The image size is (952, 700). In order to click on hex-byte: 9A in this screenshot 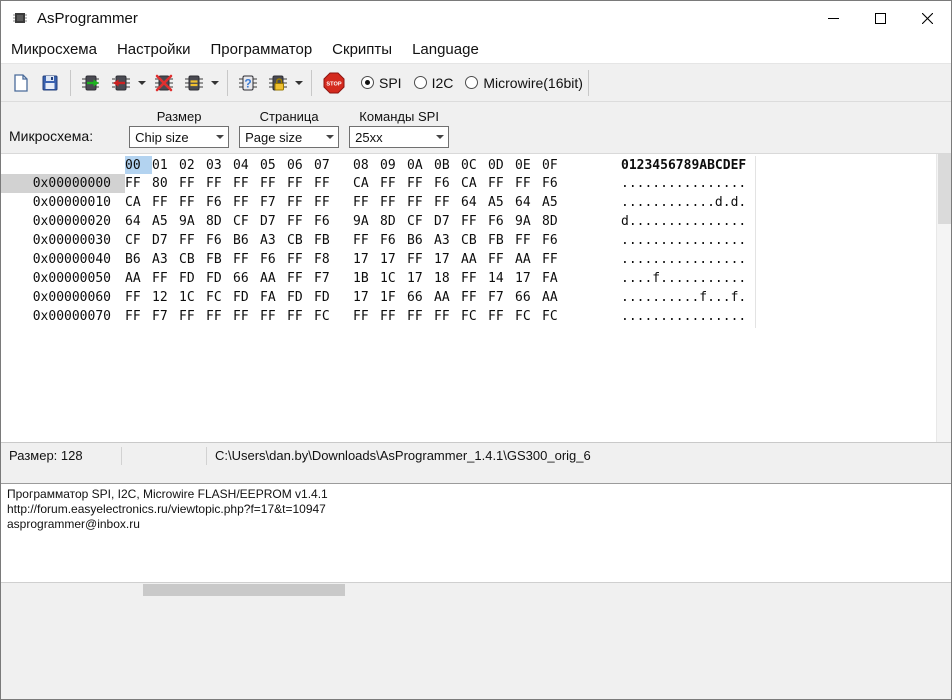, I will do `click(366, 221)`.